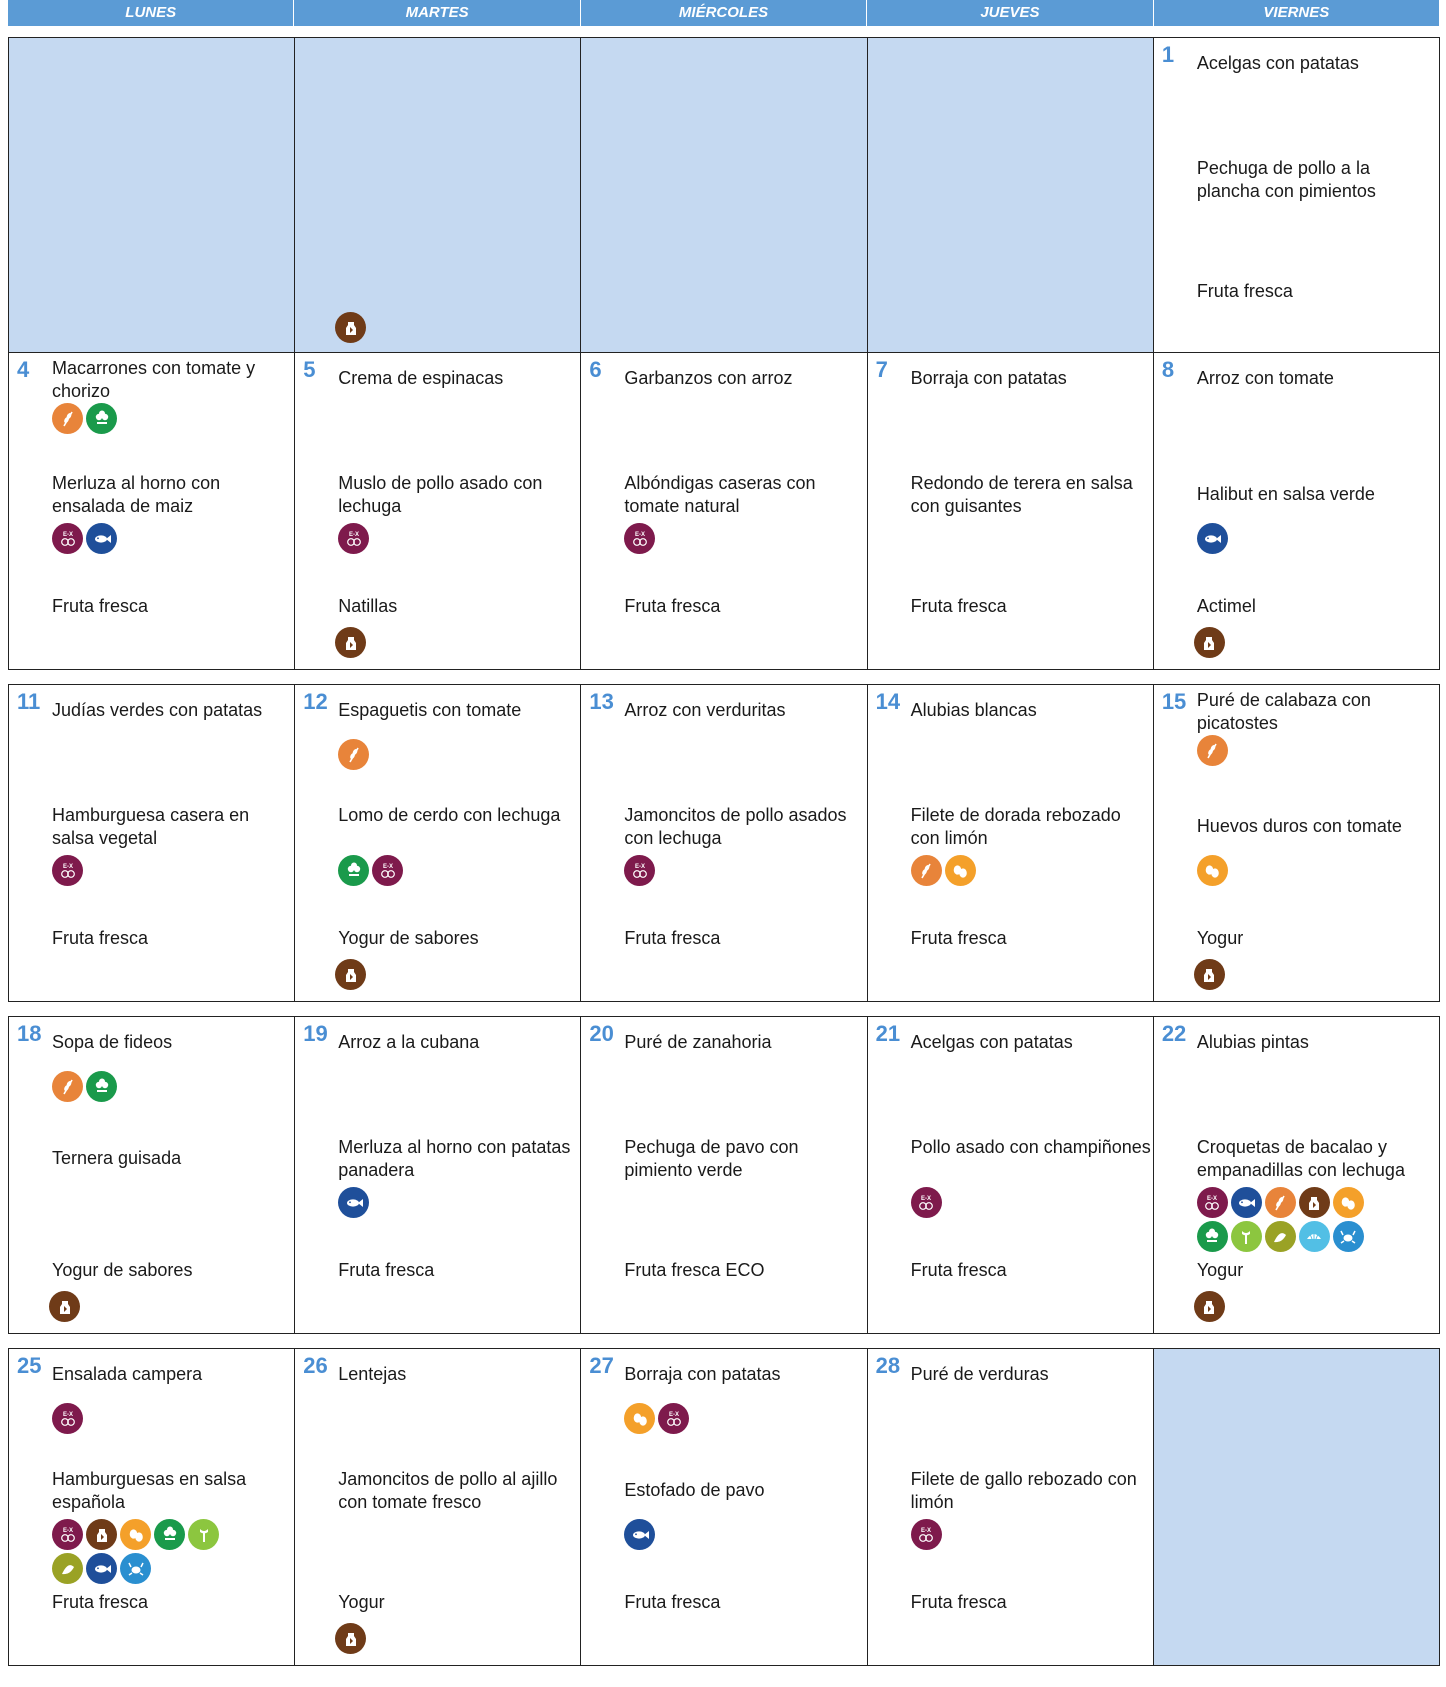  I want to click on second-course: Merluza al horno con patatas panadera, so click(454, 1158).